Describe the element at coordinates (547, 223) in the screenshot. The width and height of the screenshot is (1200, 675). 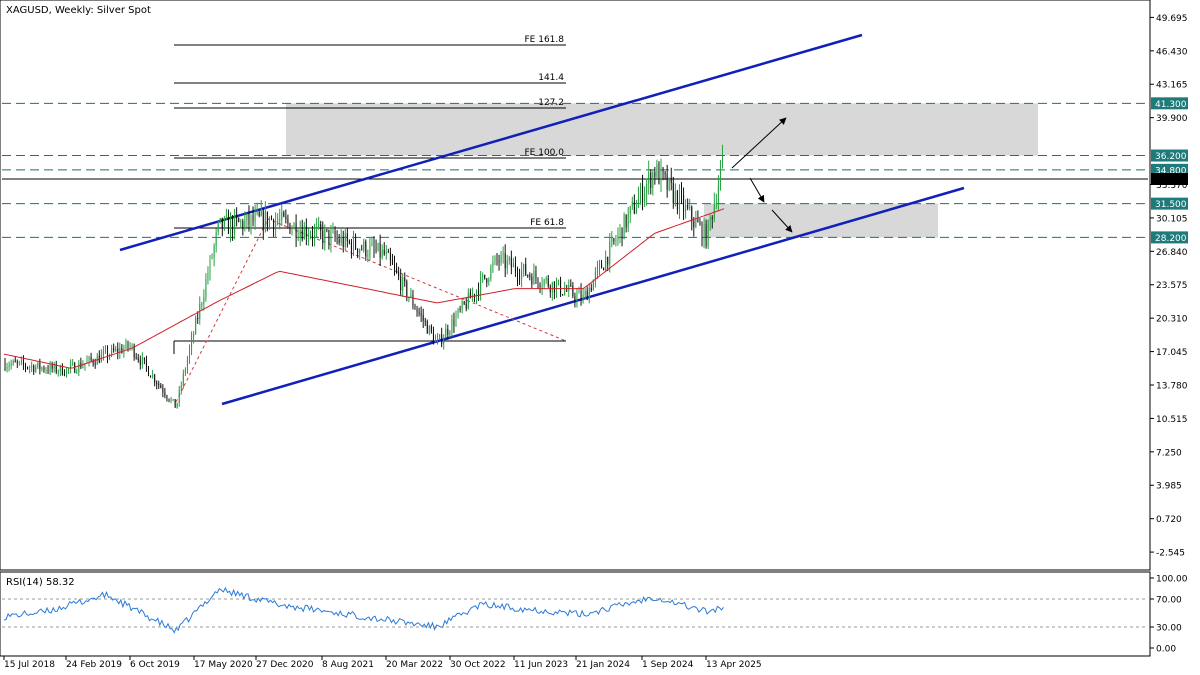
I see `fib-level-label: FE 61.8` at that location.